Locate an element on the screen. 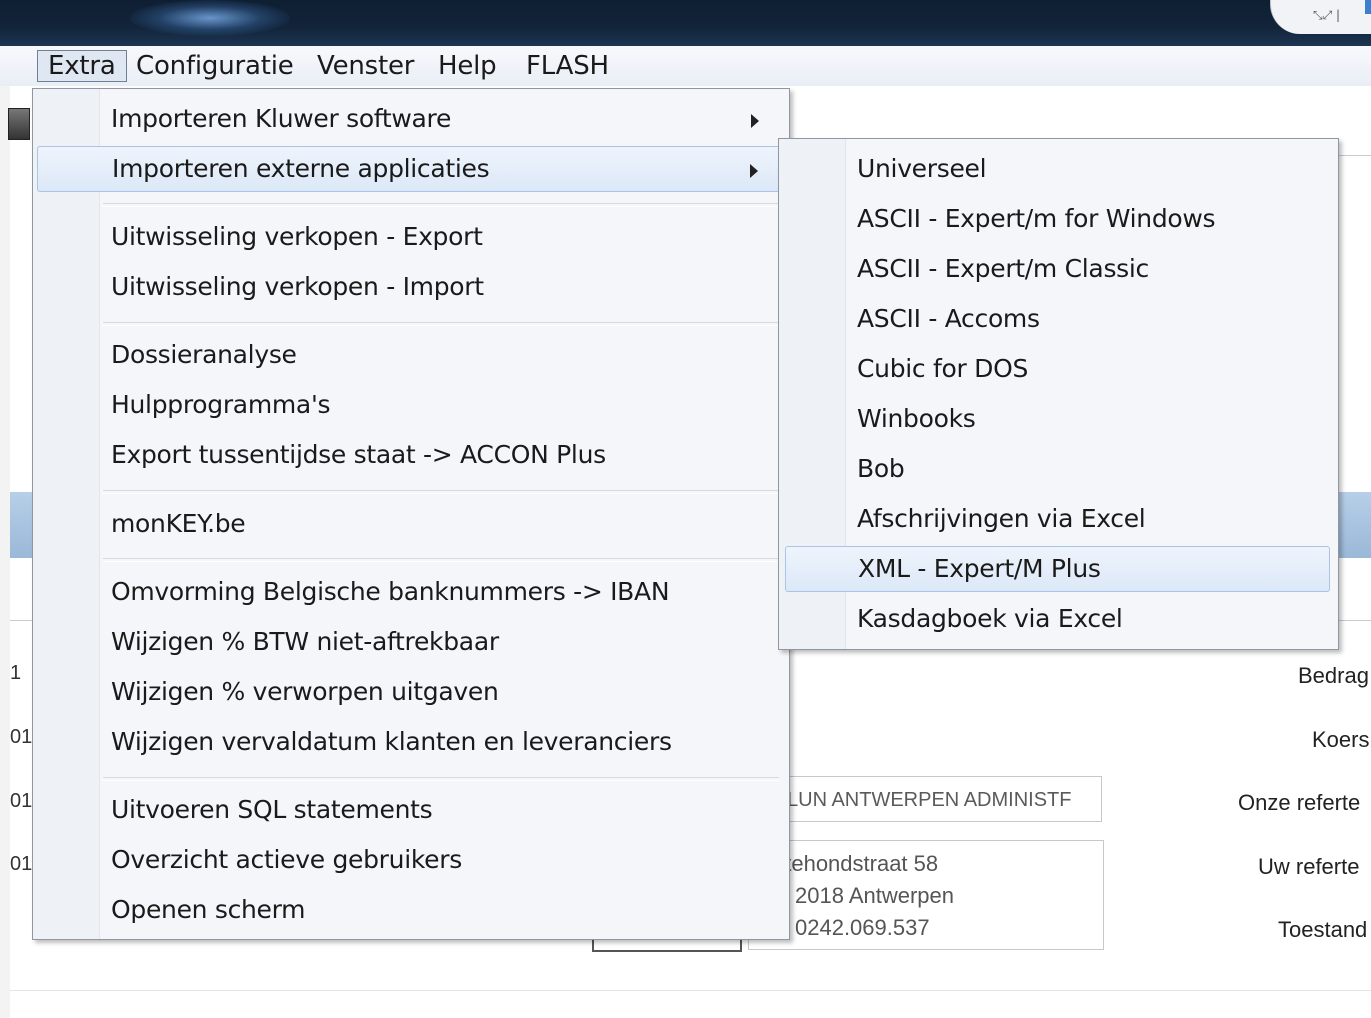  menu-item-uitvoeren-sql: Uitvoeren SQL statements is located at coordinates (411, 811).